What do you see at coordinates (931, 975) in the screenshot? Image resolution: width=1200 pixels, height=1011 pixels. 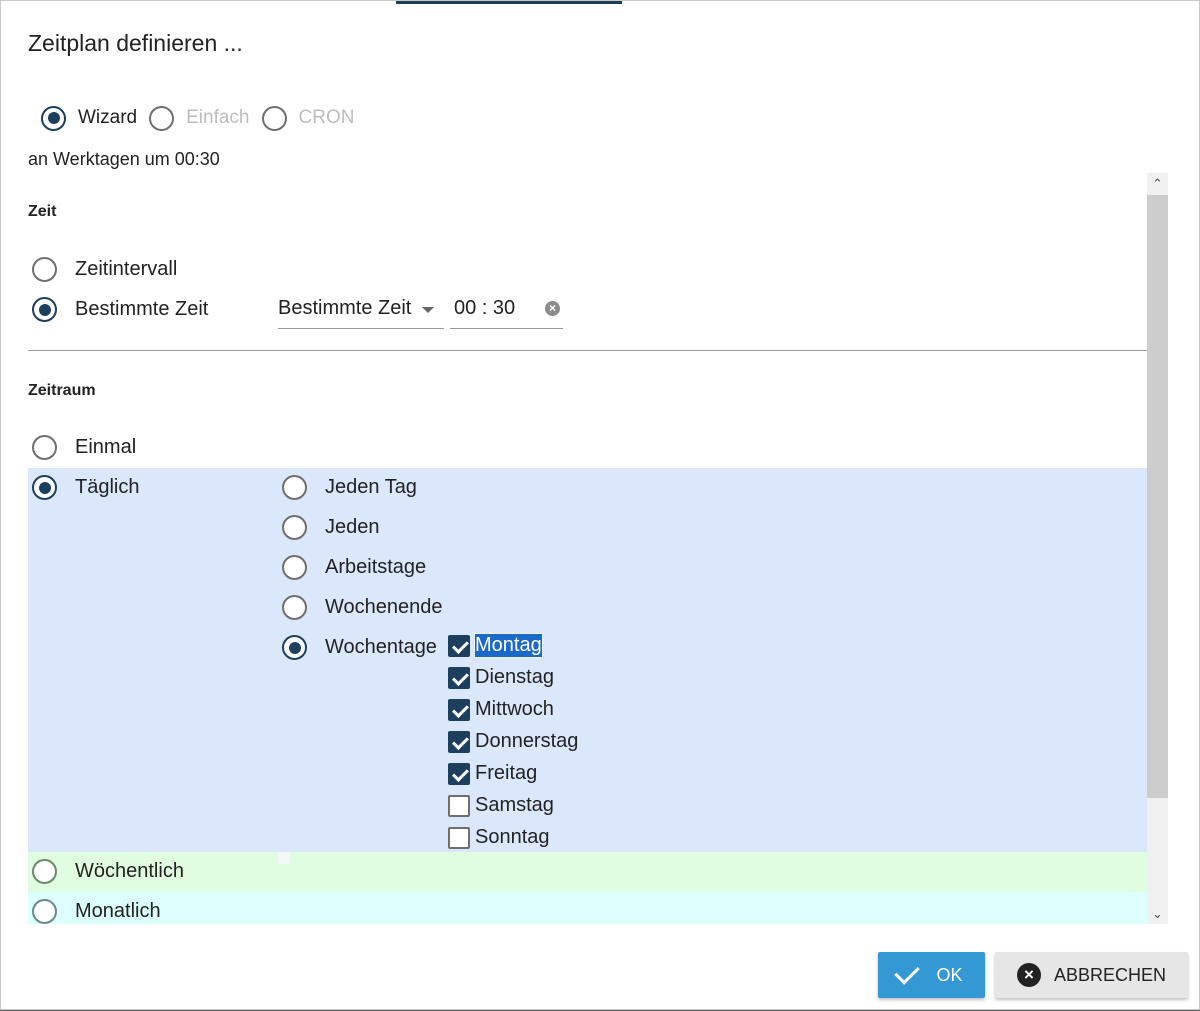 I see `ok-button: OK` at bounding box center [931, 975].